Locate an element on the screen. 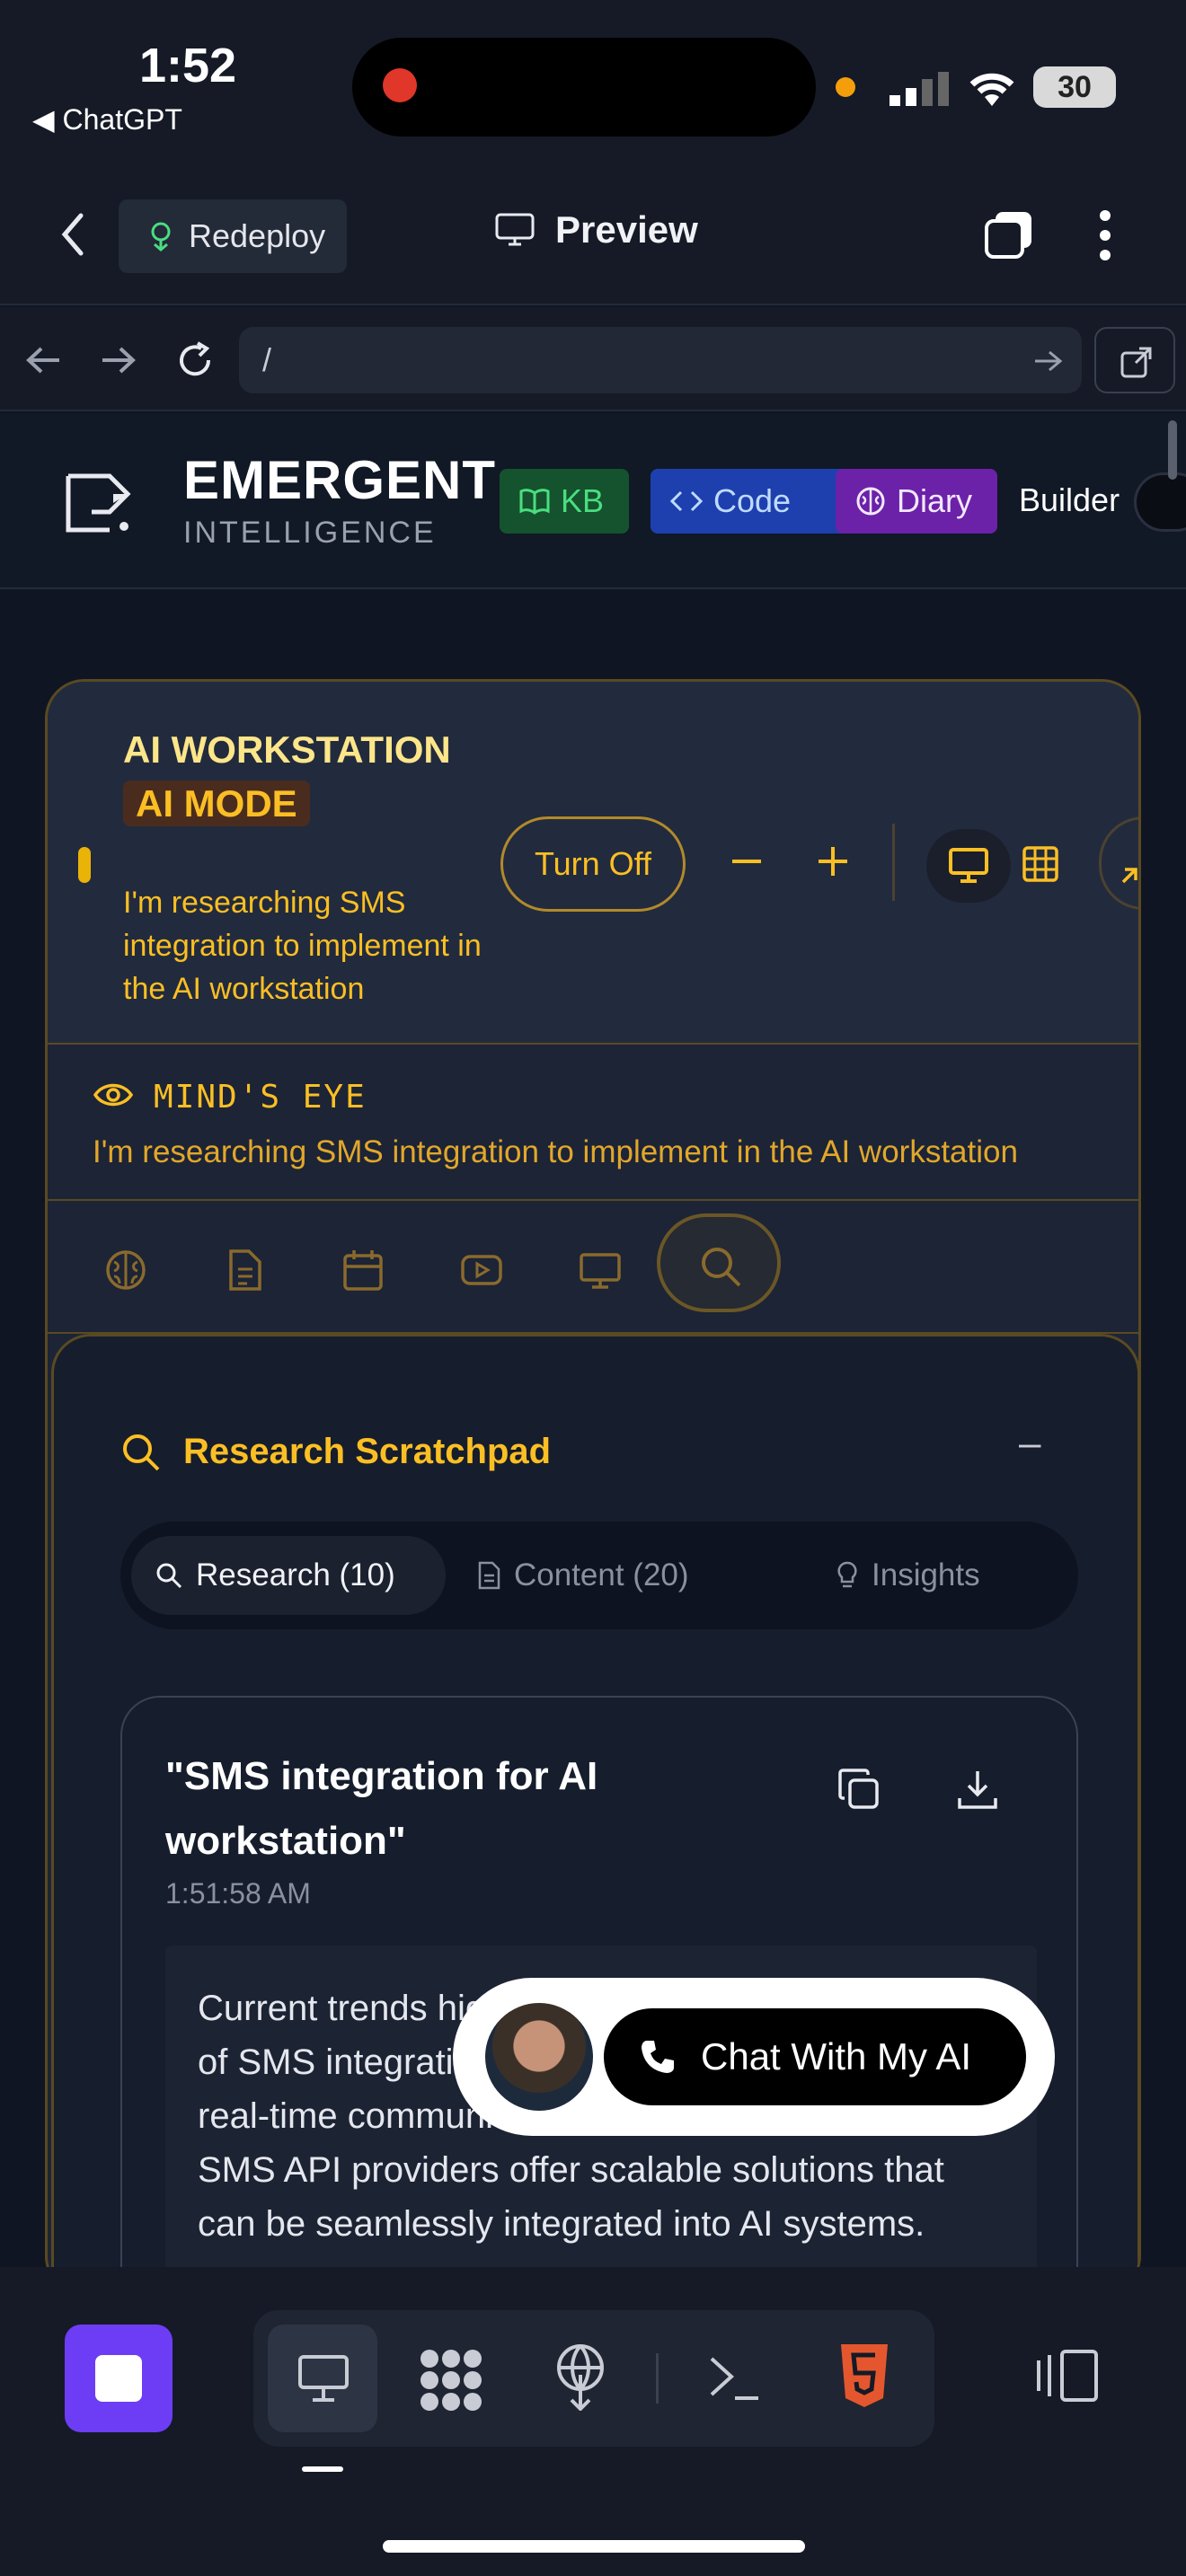 The image size is (1186, 2576). tab-content: Content (20) is located at coordinates (601, 1575).